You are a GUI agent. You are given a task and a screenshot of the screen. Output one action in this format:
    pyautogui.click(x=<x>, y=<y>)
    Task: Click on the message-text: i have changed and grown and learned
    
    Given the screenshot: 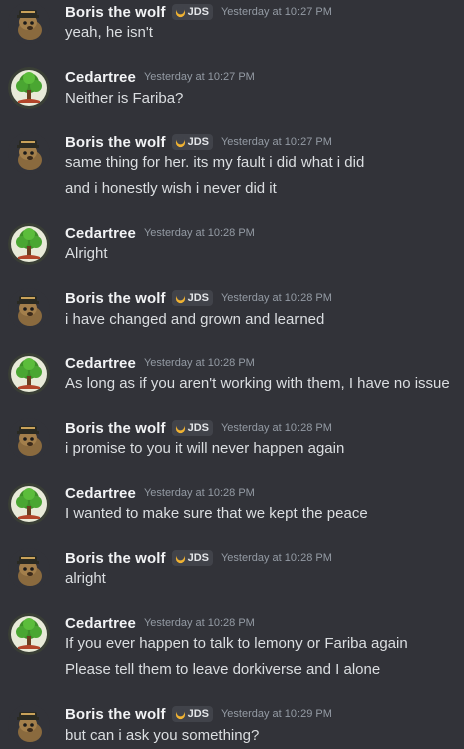 What is the action you would take?
    pyautogui.click(x=195, y=319)
    